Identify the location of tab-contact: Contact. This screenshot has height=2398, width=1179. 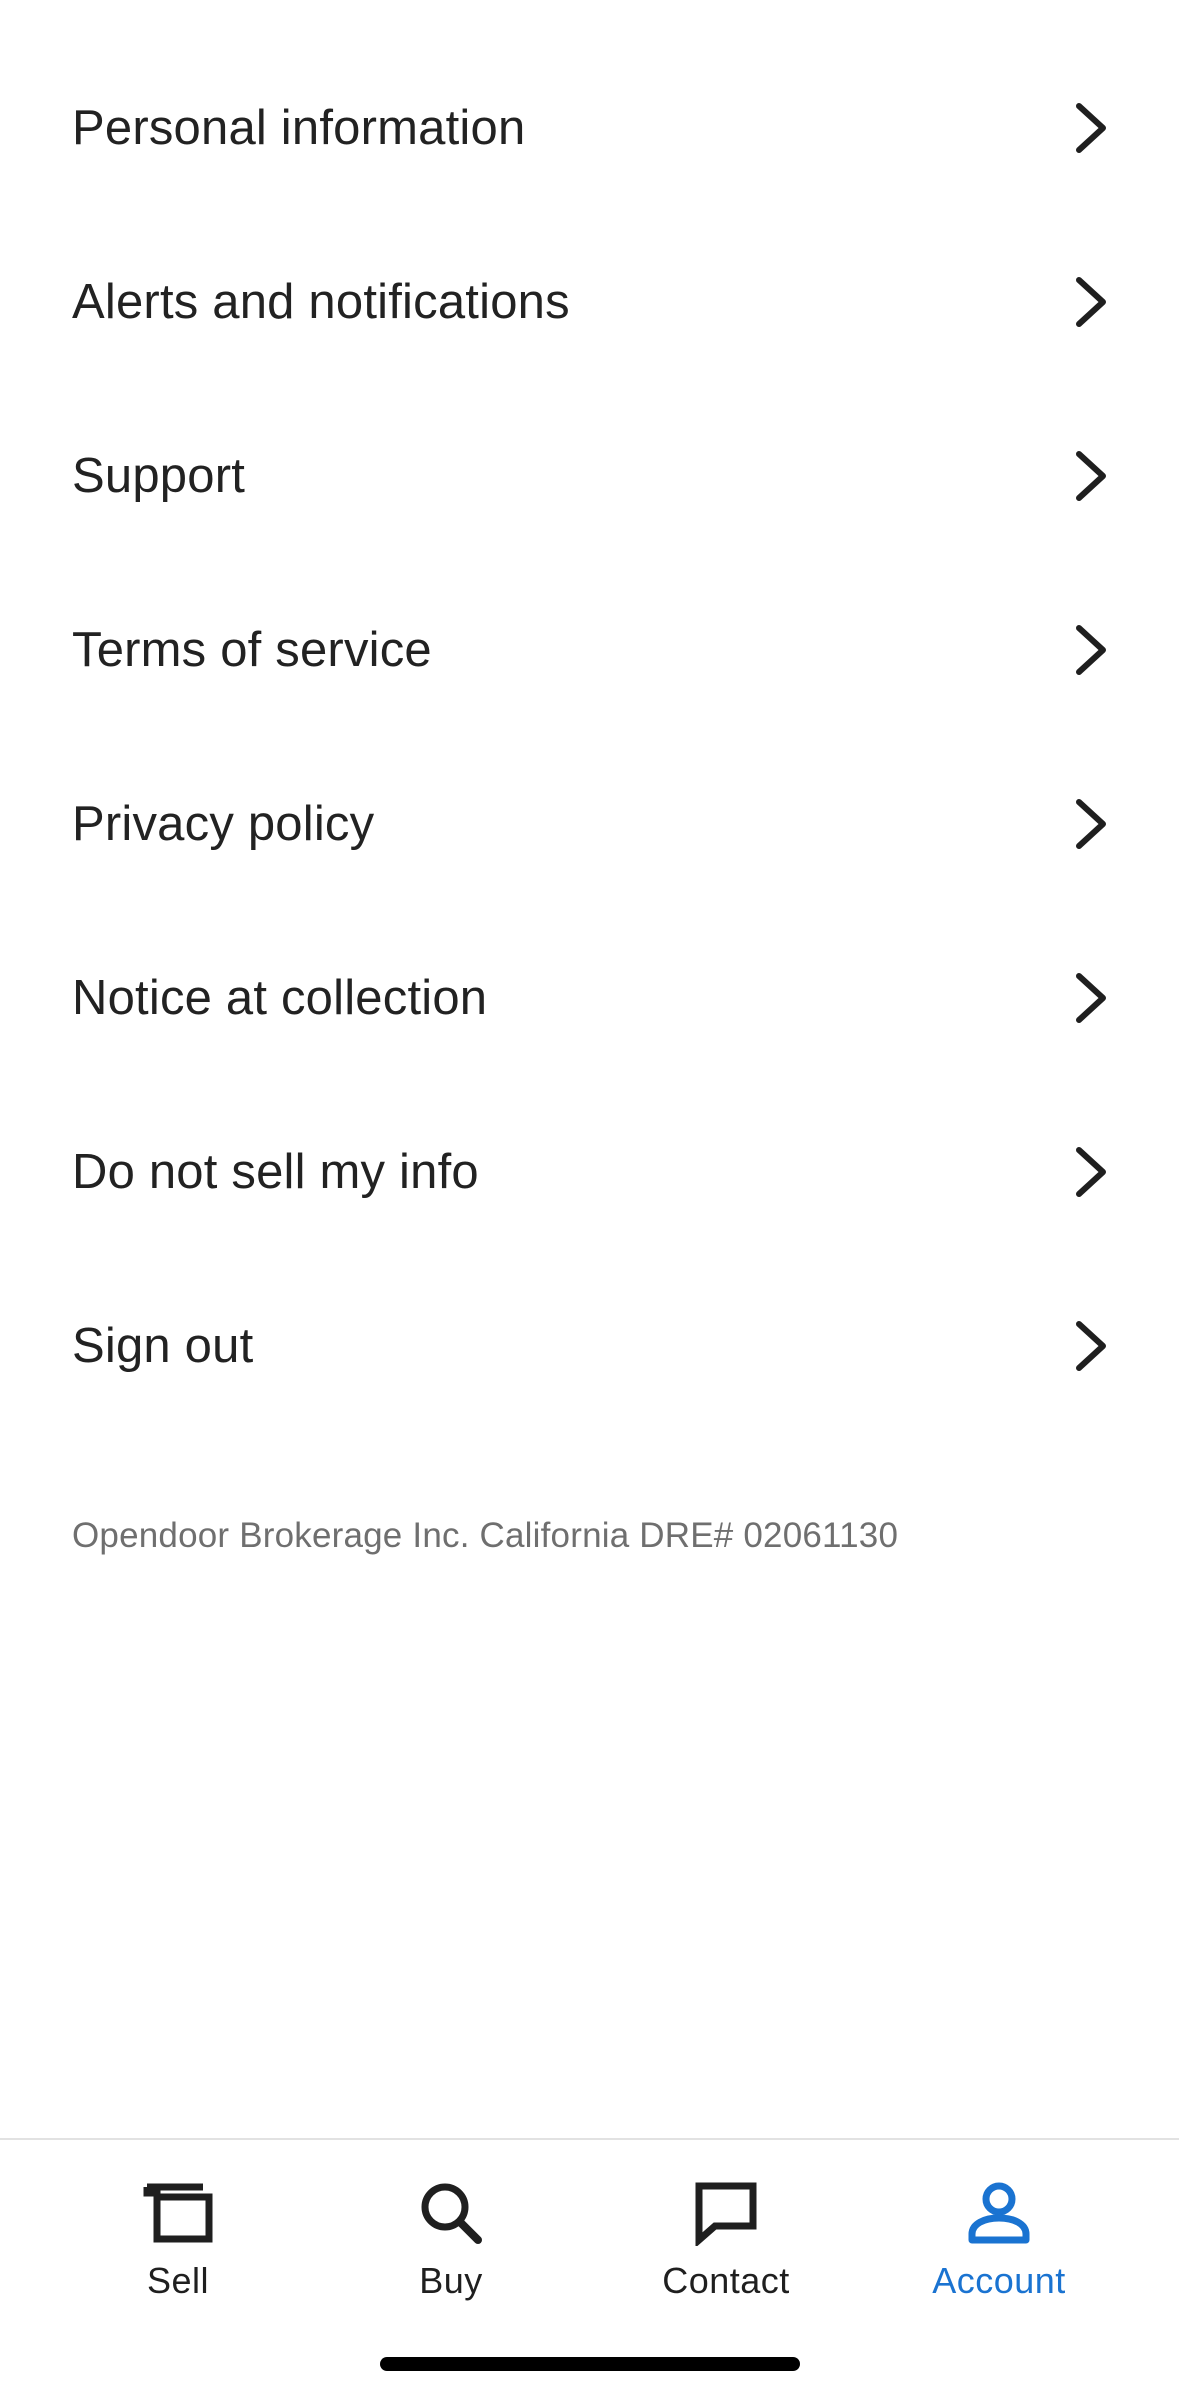
(726, 2240).